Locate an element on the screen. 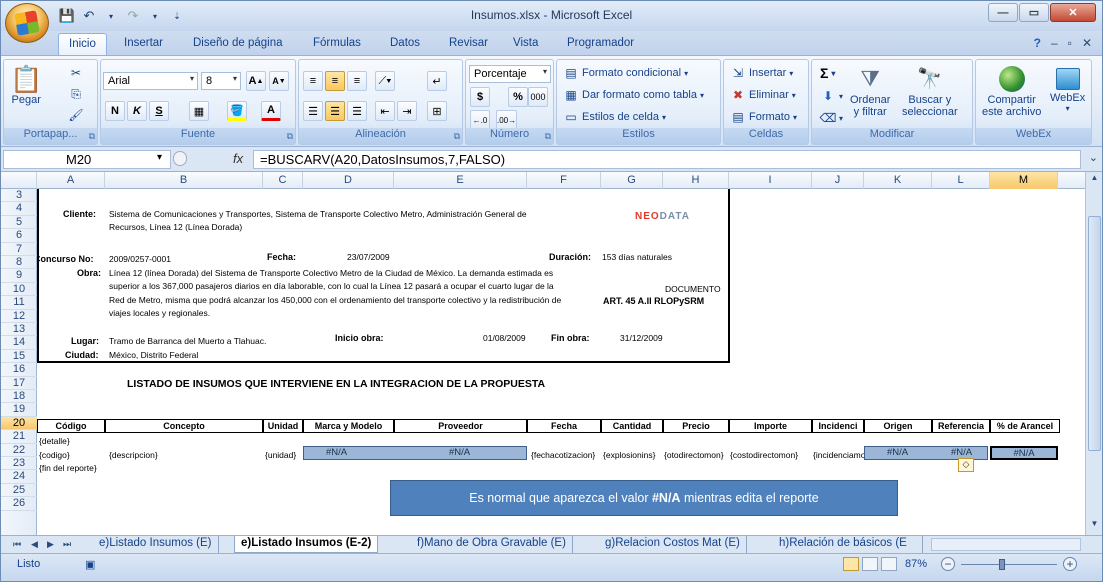  tab-diseno-pagina: Diseño de página is located at coordinates (238, 43).